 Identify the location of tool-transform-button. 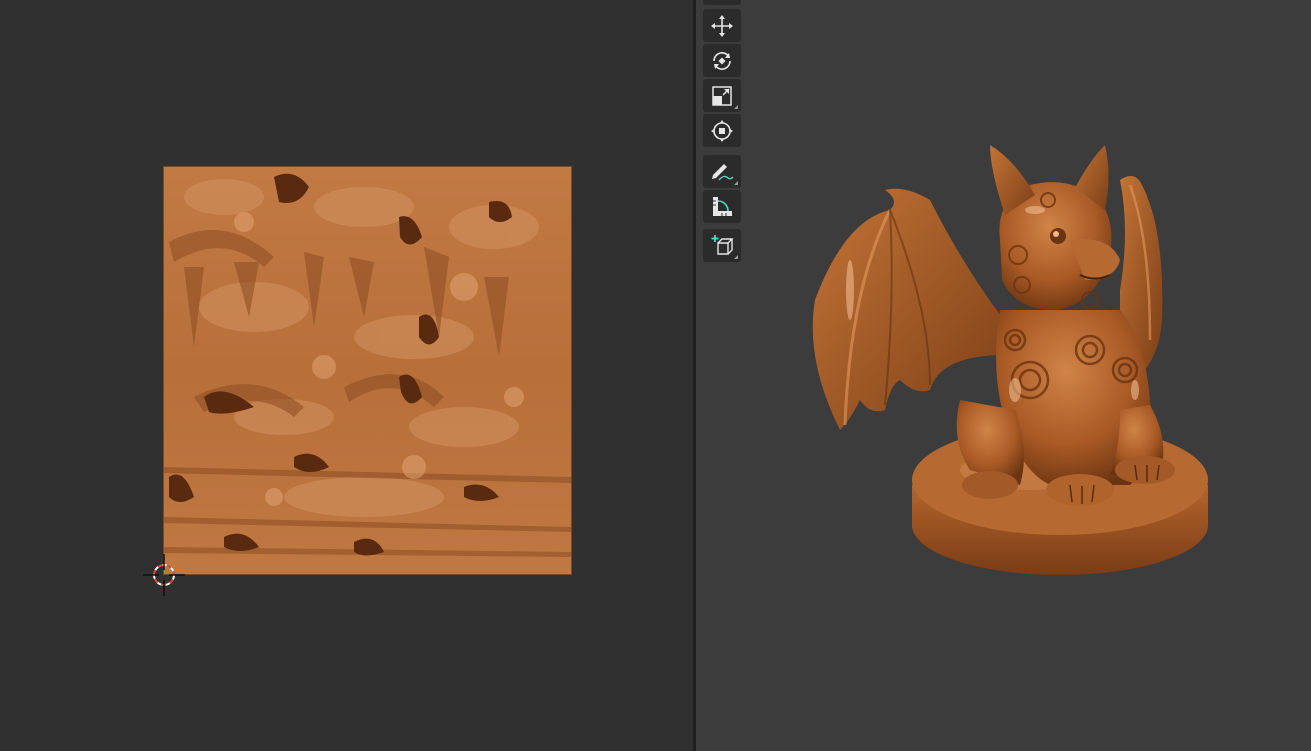
(722, 130).